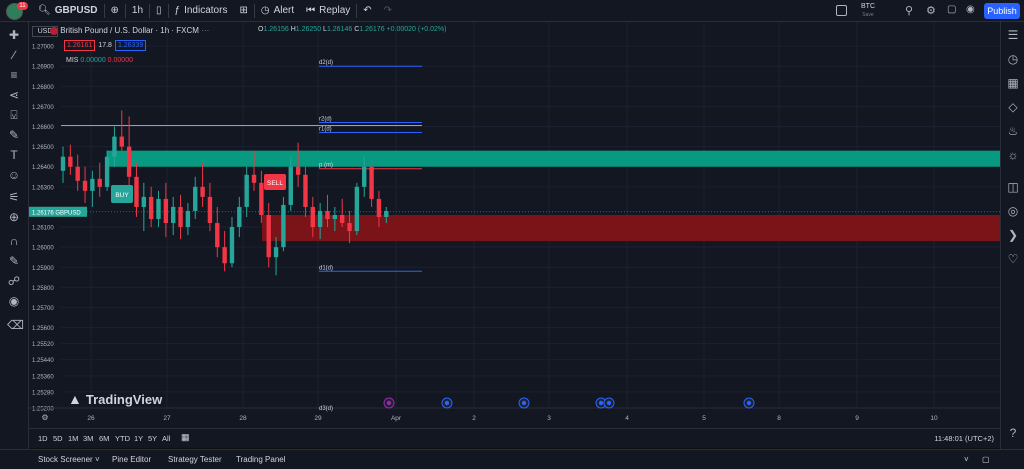 Image resolution: width=1024 pixels, height=469 pixels. What do you see at coordinates (43, 345) in the screenshot?
I see `price-tick-label: 1.25520` at bounding box center [43, 345].